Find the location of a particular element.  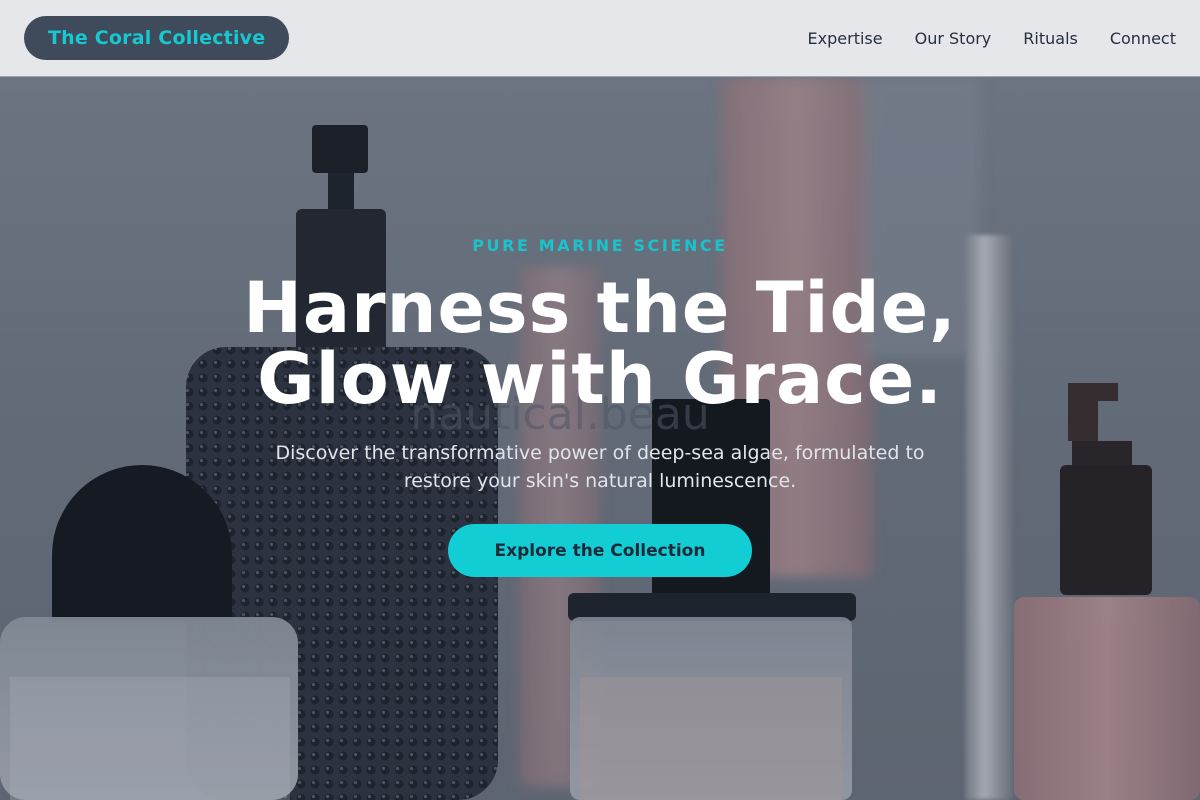

brand-logo-link: The Coral Collective is located at coordinates (157, 38).